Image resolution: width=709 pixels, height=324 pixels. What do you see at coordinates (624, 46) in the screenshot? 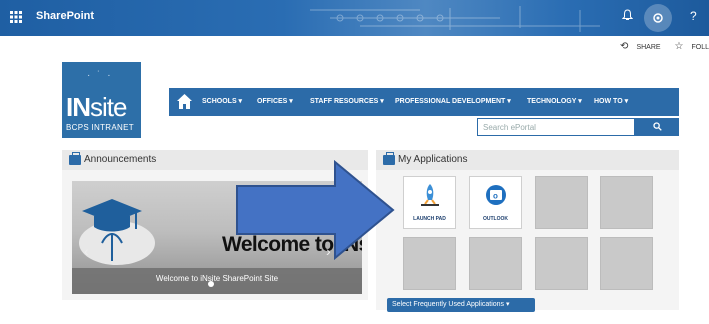
I see `share-icon: ⟲` at bounding box center [624, 46].